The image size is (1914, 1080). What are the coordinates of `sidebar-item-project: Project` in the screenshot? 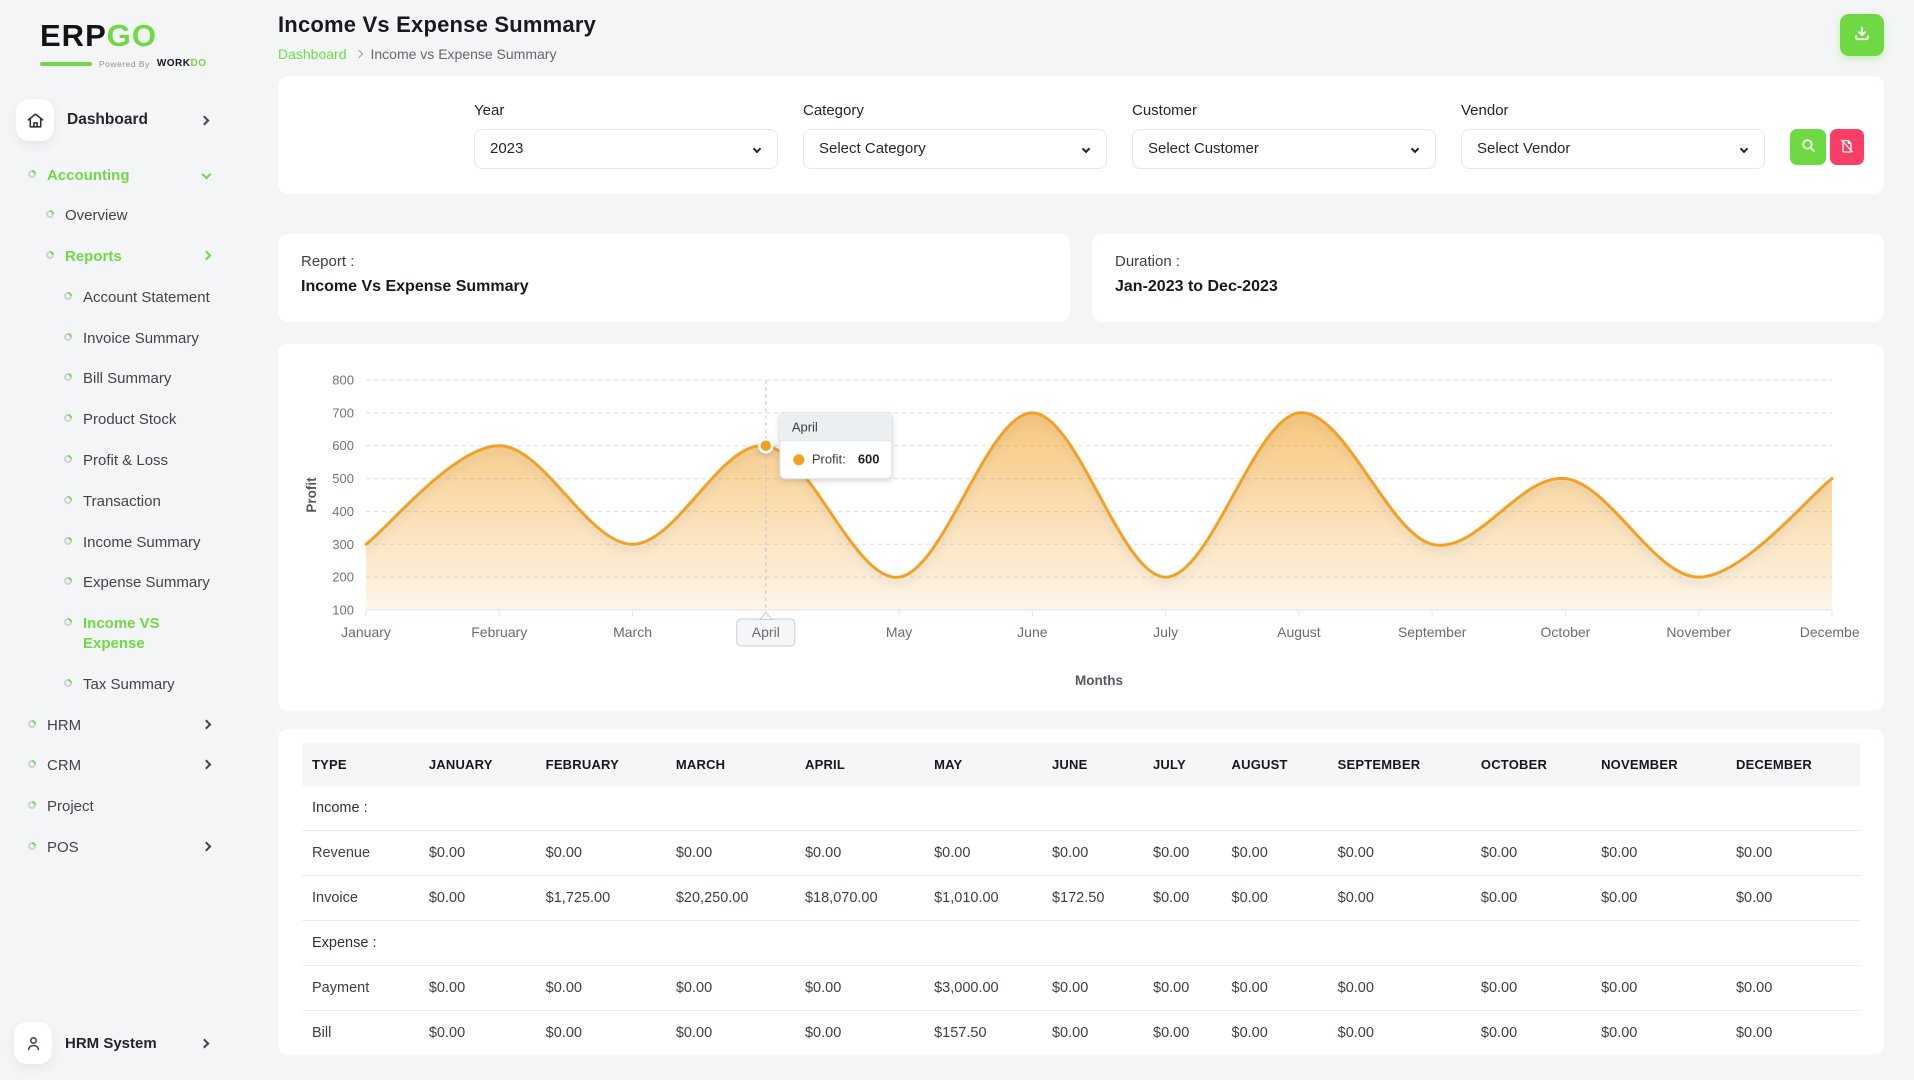 It's located at (116, 807).